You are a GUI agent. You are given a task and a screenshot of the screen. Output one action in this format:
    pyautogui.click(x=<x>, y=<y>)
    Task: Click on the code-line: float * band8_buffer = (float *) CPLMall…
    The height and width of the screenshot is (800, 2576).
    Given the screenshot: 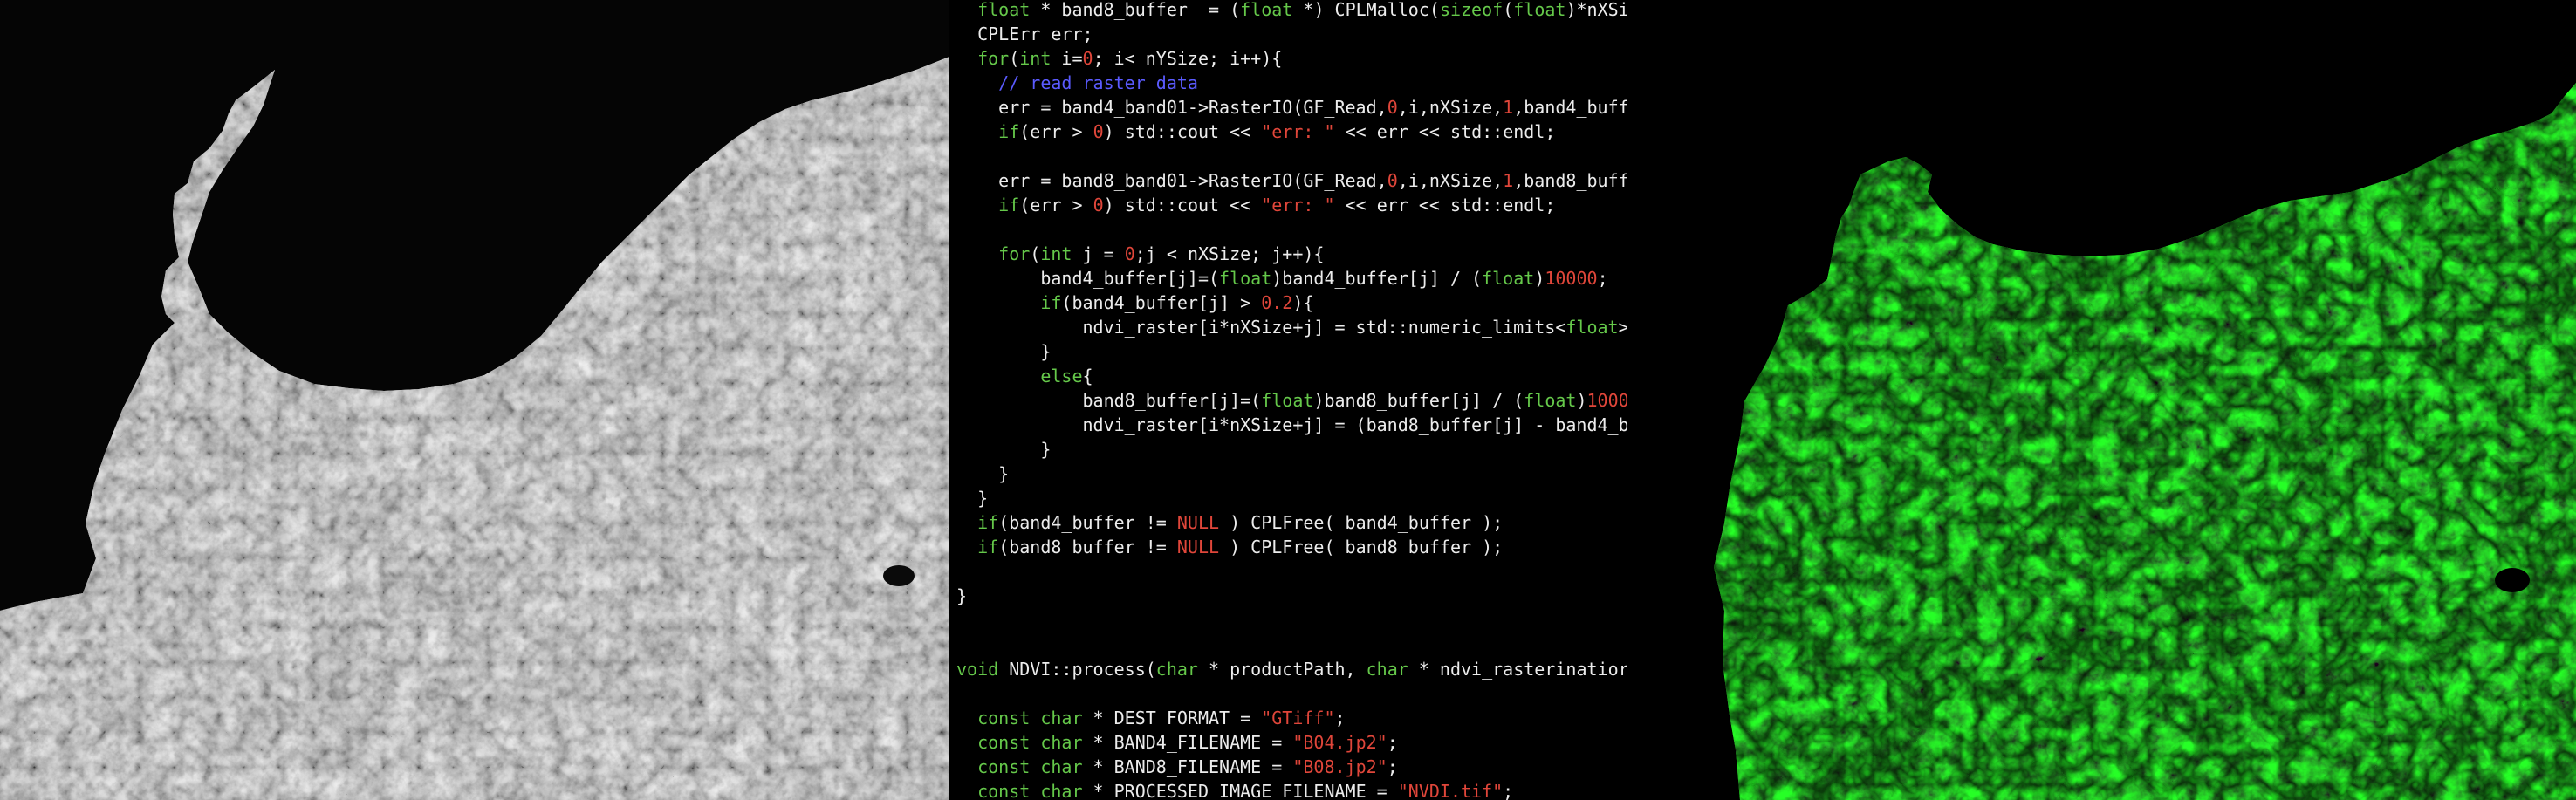 What is the action you would take?
    pyautogui.click(x=1291, y=11)
    